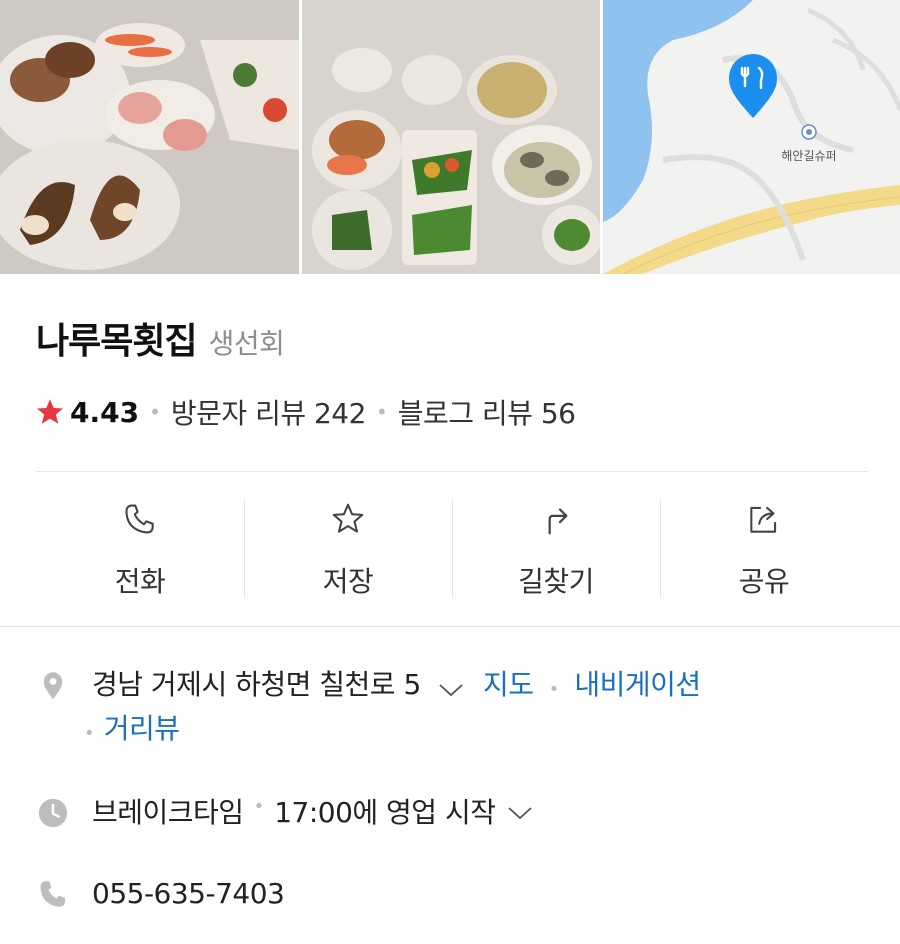 This screenshot has width=900, height=944. What do you see at coordinates (50, 411) in the screenshot?
I see `star-rating-icon` at bounding box center [50, 411].